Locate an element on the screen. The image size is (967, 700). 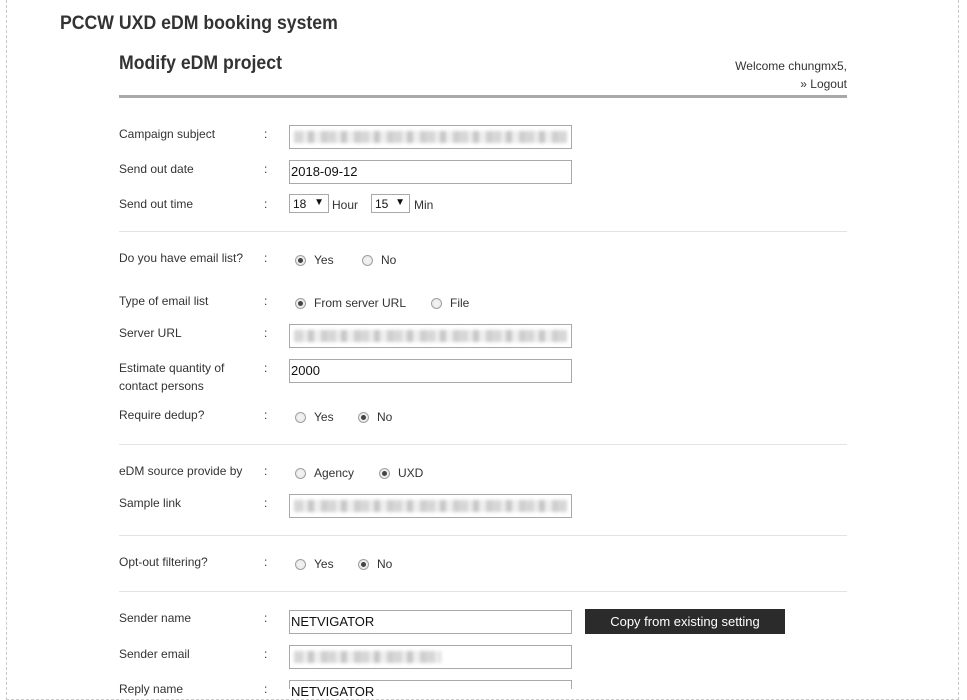
label-line: contact persons is located at coordinates (161, 386).